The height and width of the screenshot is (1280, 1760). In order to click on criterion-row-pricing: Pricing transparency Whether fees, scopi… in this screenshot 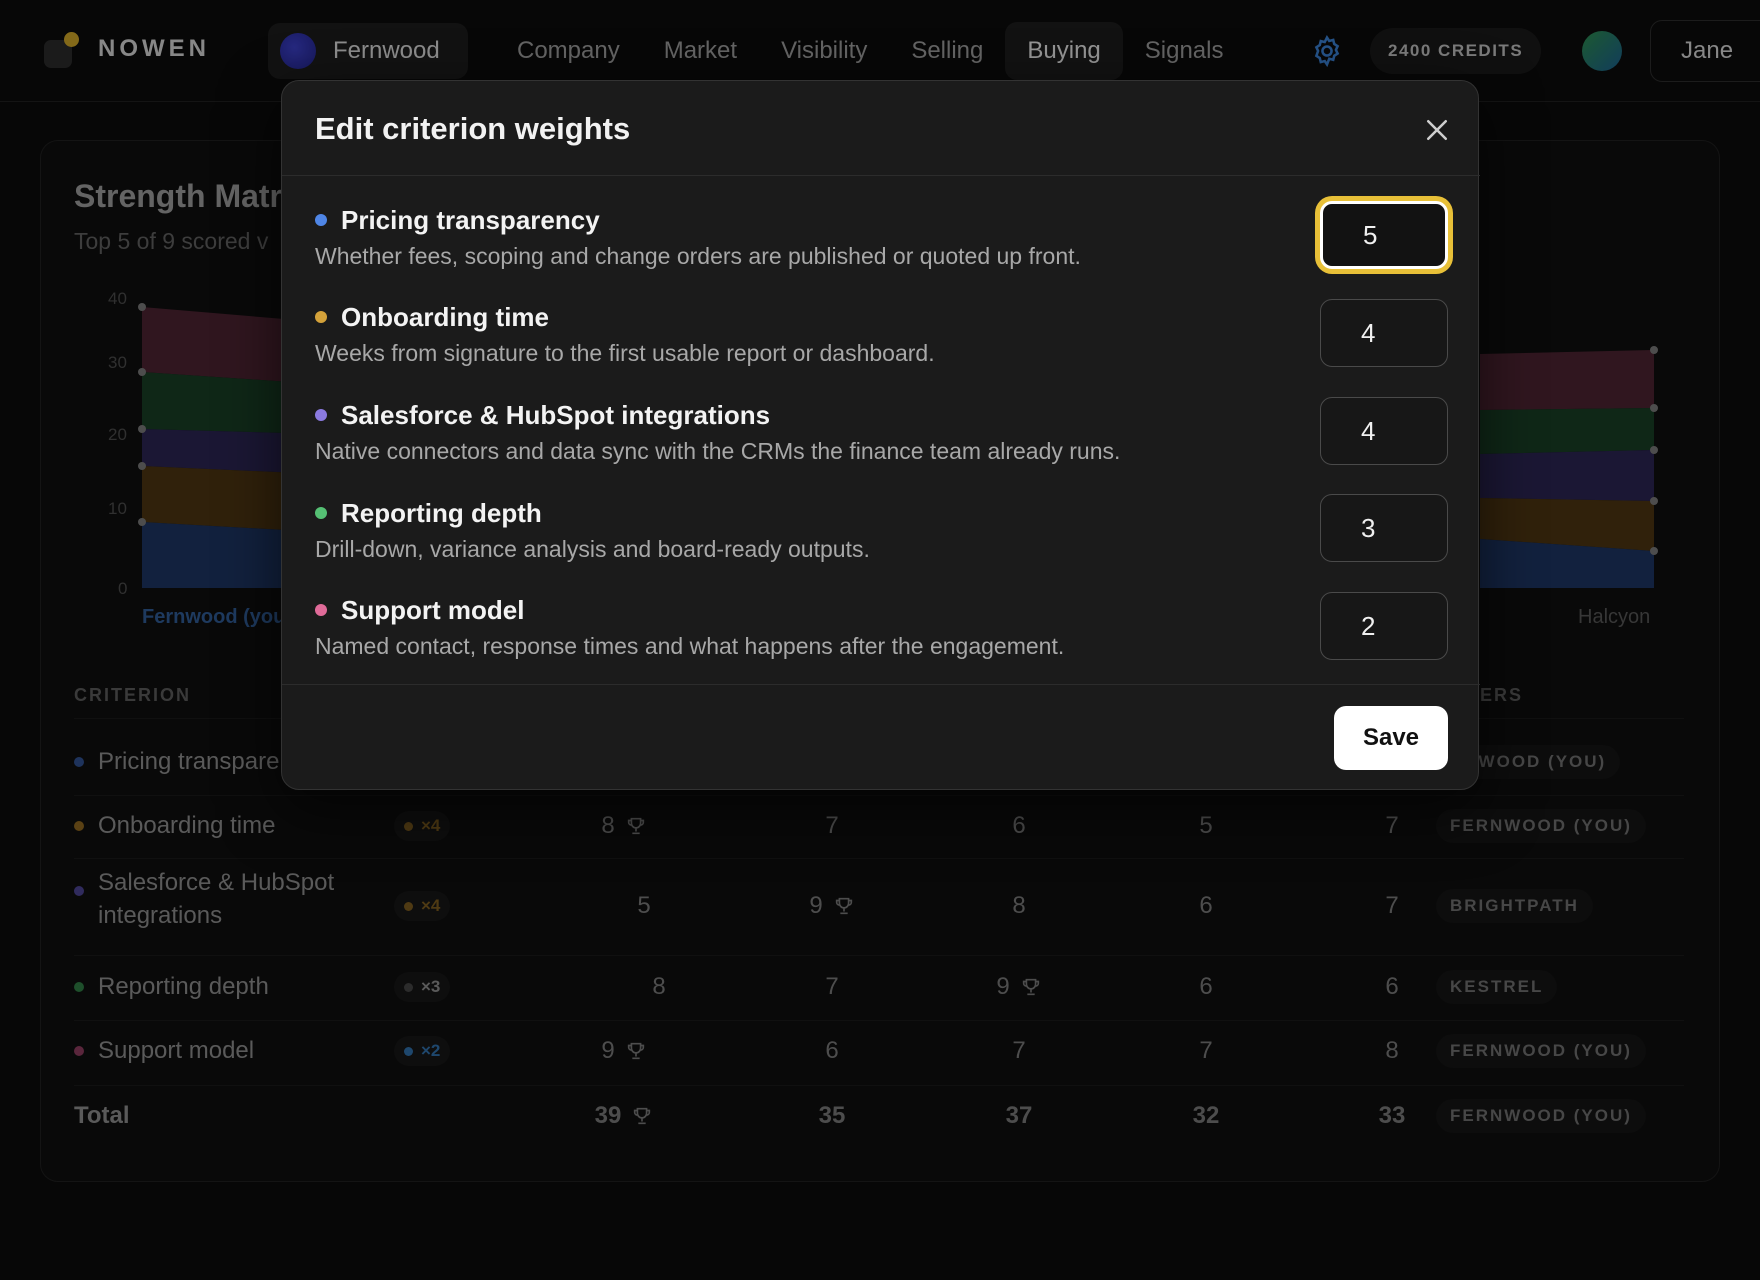, I will do `click(885, 243)`.